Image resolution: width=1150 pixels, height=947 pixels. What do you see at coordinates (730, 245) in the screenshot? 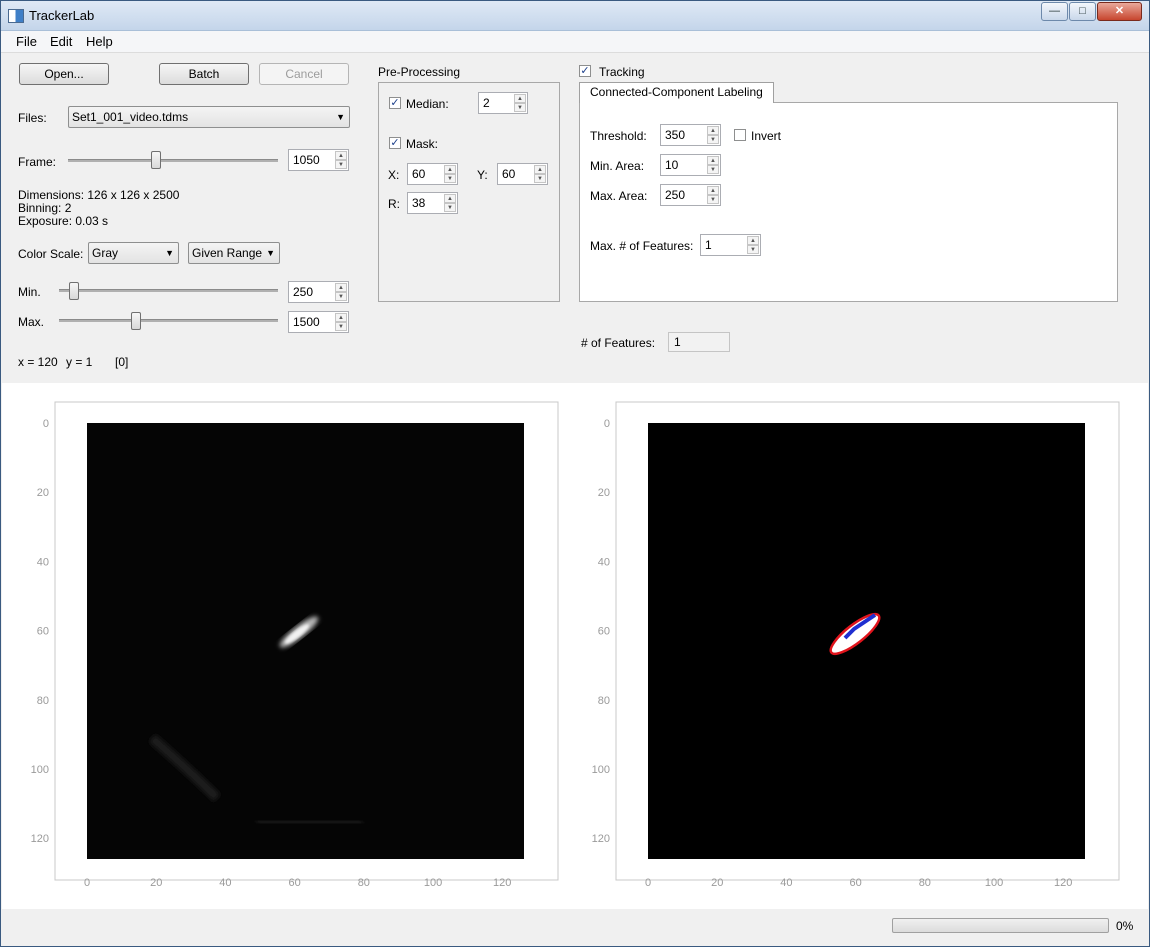
I see `max-features-spinbox: 1 ▲ ▼` at bounding box center [730, 245].